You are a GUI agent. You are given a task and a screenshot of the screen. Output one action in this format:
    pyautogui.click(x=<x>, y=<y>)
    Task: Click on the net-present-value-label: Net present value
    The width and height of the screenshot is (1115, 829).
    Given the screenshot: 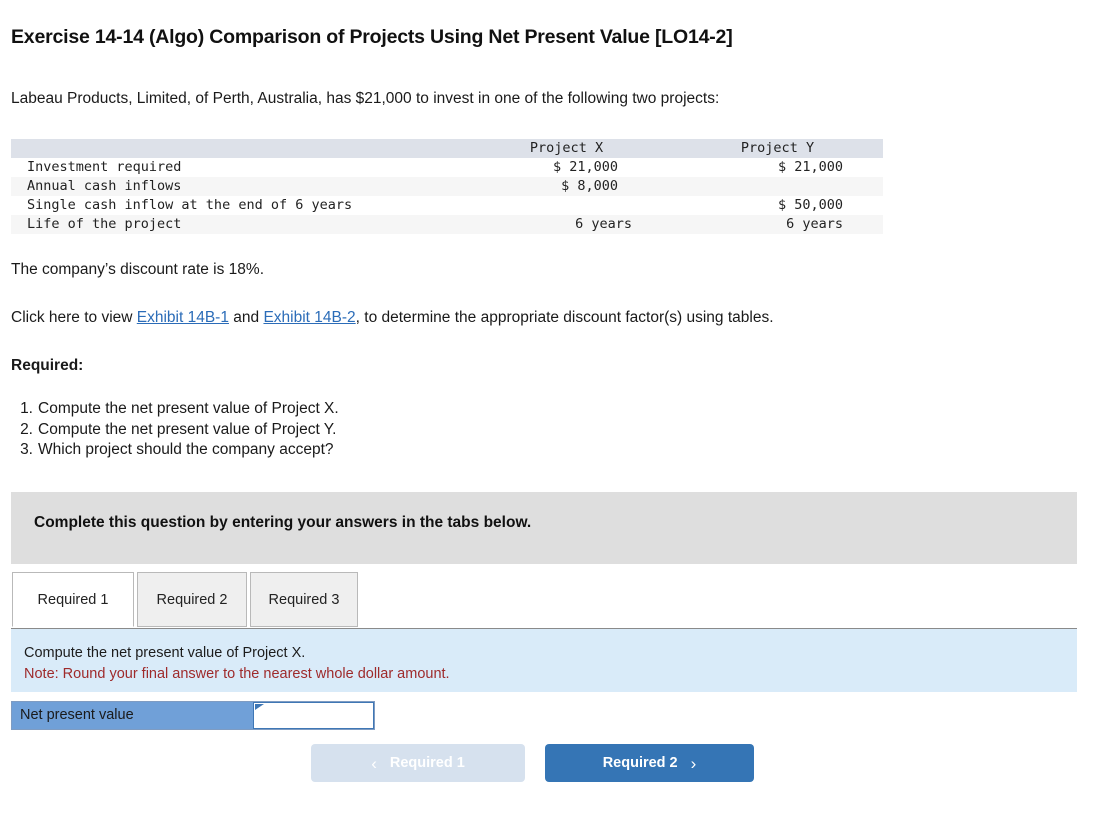 What is the action you would take?
    pyautogui.click(x=132, y=715)
    